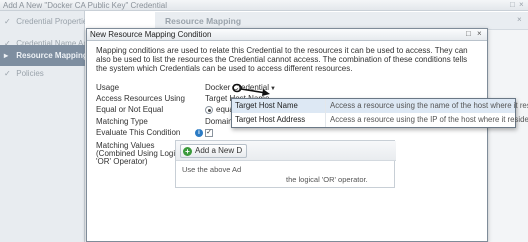  I want to click on sidebar-item-credential-properties: ✓ Credential Properties, so click(42, 21).